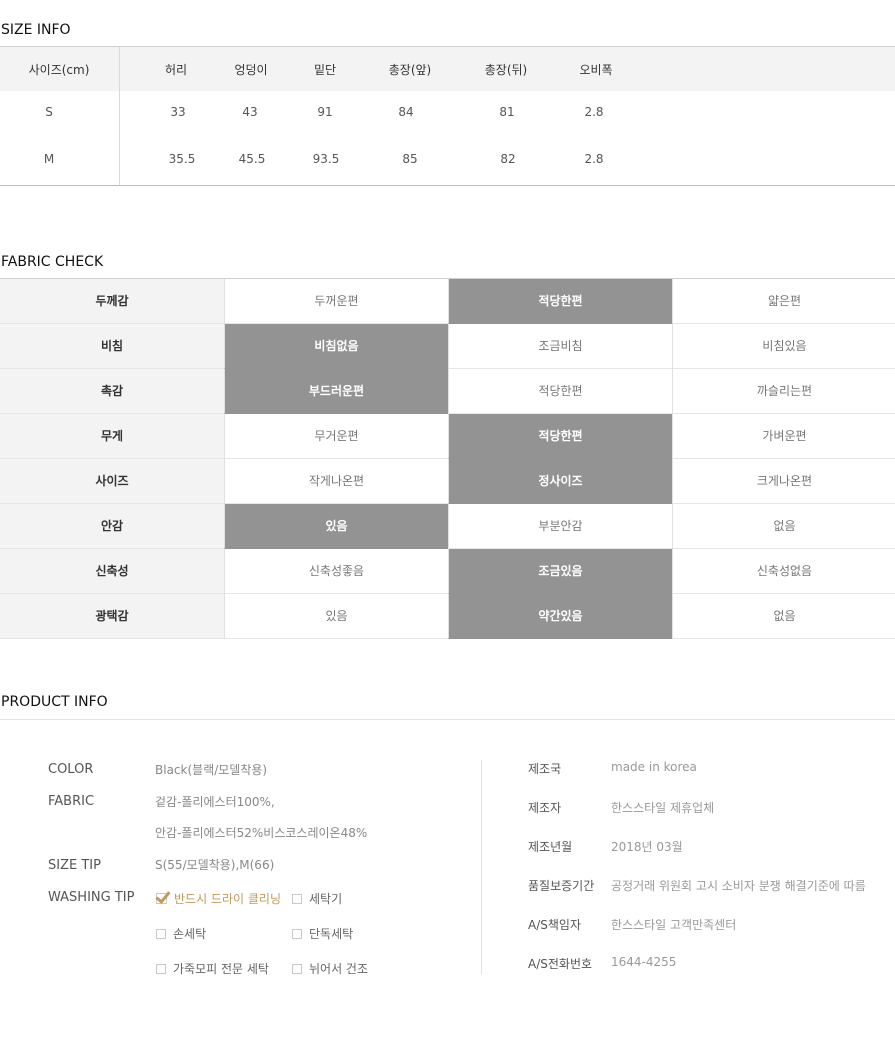 This screenshot has height=1049, width=895. Describe the element at coordinates (336, 526) in the screenshot. I see `fabric-option-selected: 있음` at that location.